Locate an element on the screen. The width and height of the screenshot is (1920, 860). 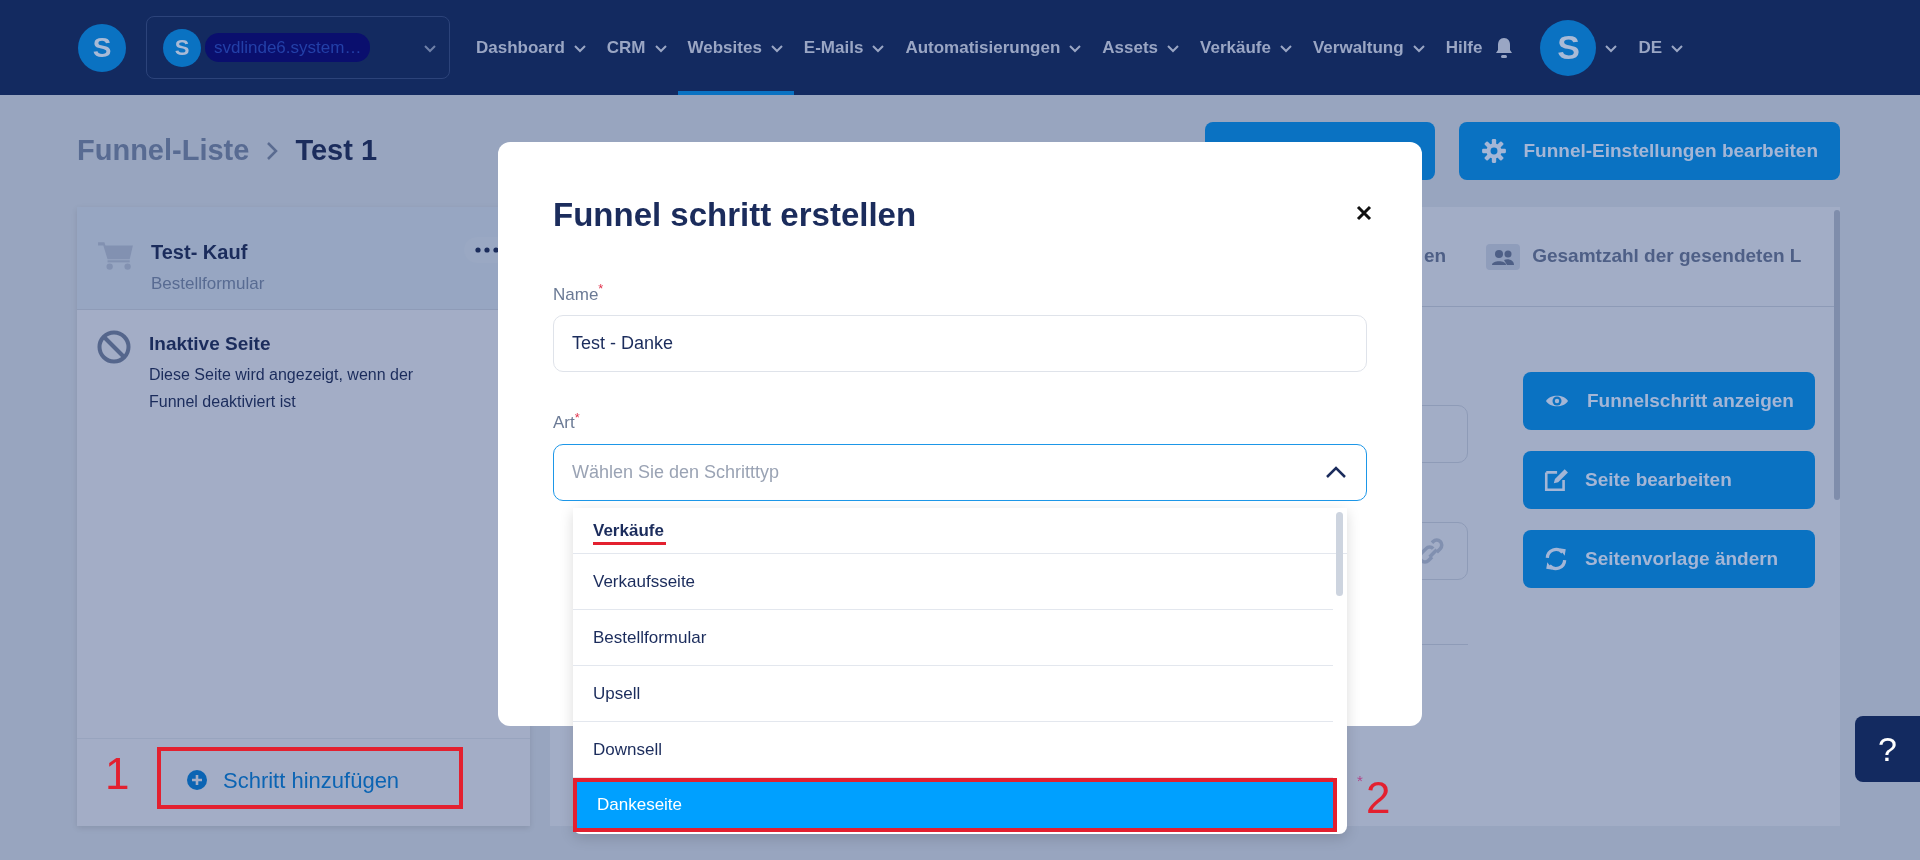
nav-menu-item: E-Mails is located at coordinates (844, 47).